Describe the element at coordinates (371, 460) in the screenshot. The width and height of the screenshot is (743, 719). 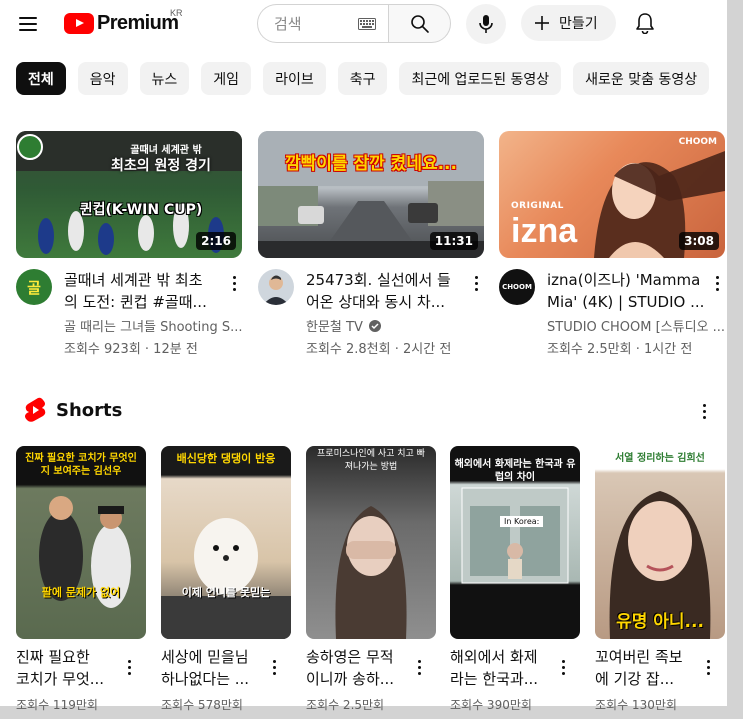
I see `short-caption-top: 프로미스나인에 사고 치고 빠져나가는 방법` at that location.